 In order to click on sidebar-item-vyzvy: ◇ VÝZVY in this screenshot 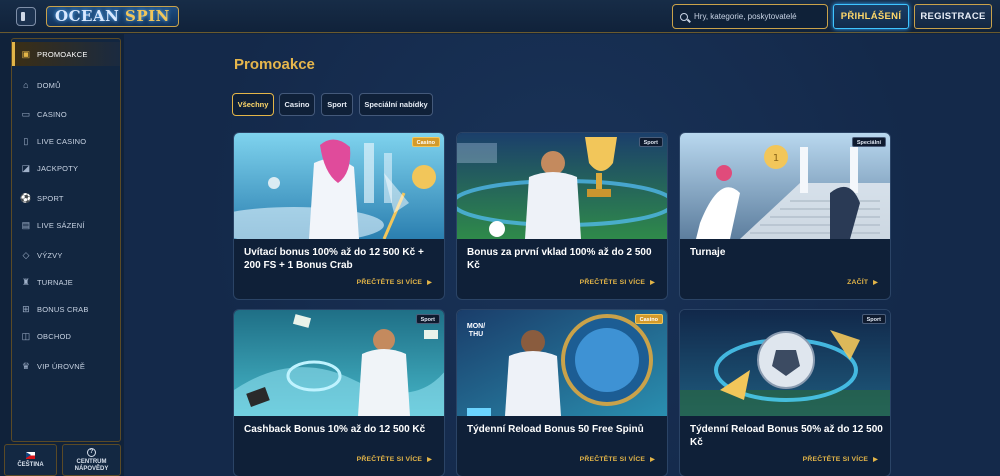, I will do `click(66, 255)`.